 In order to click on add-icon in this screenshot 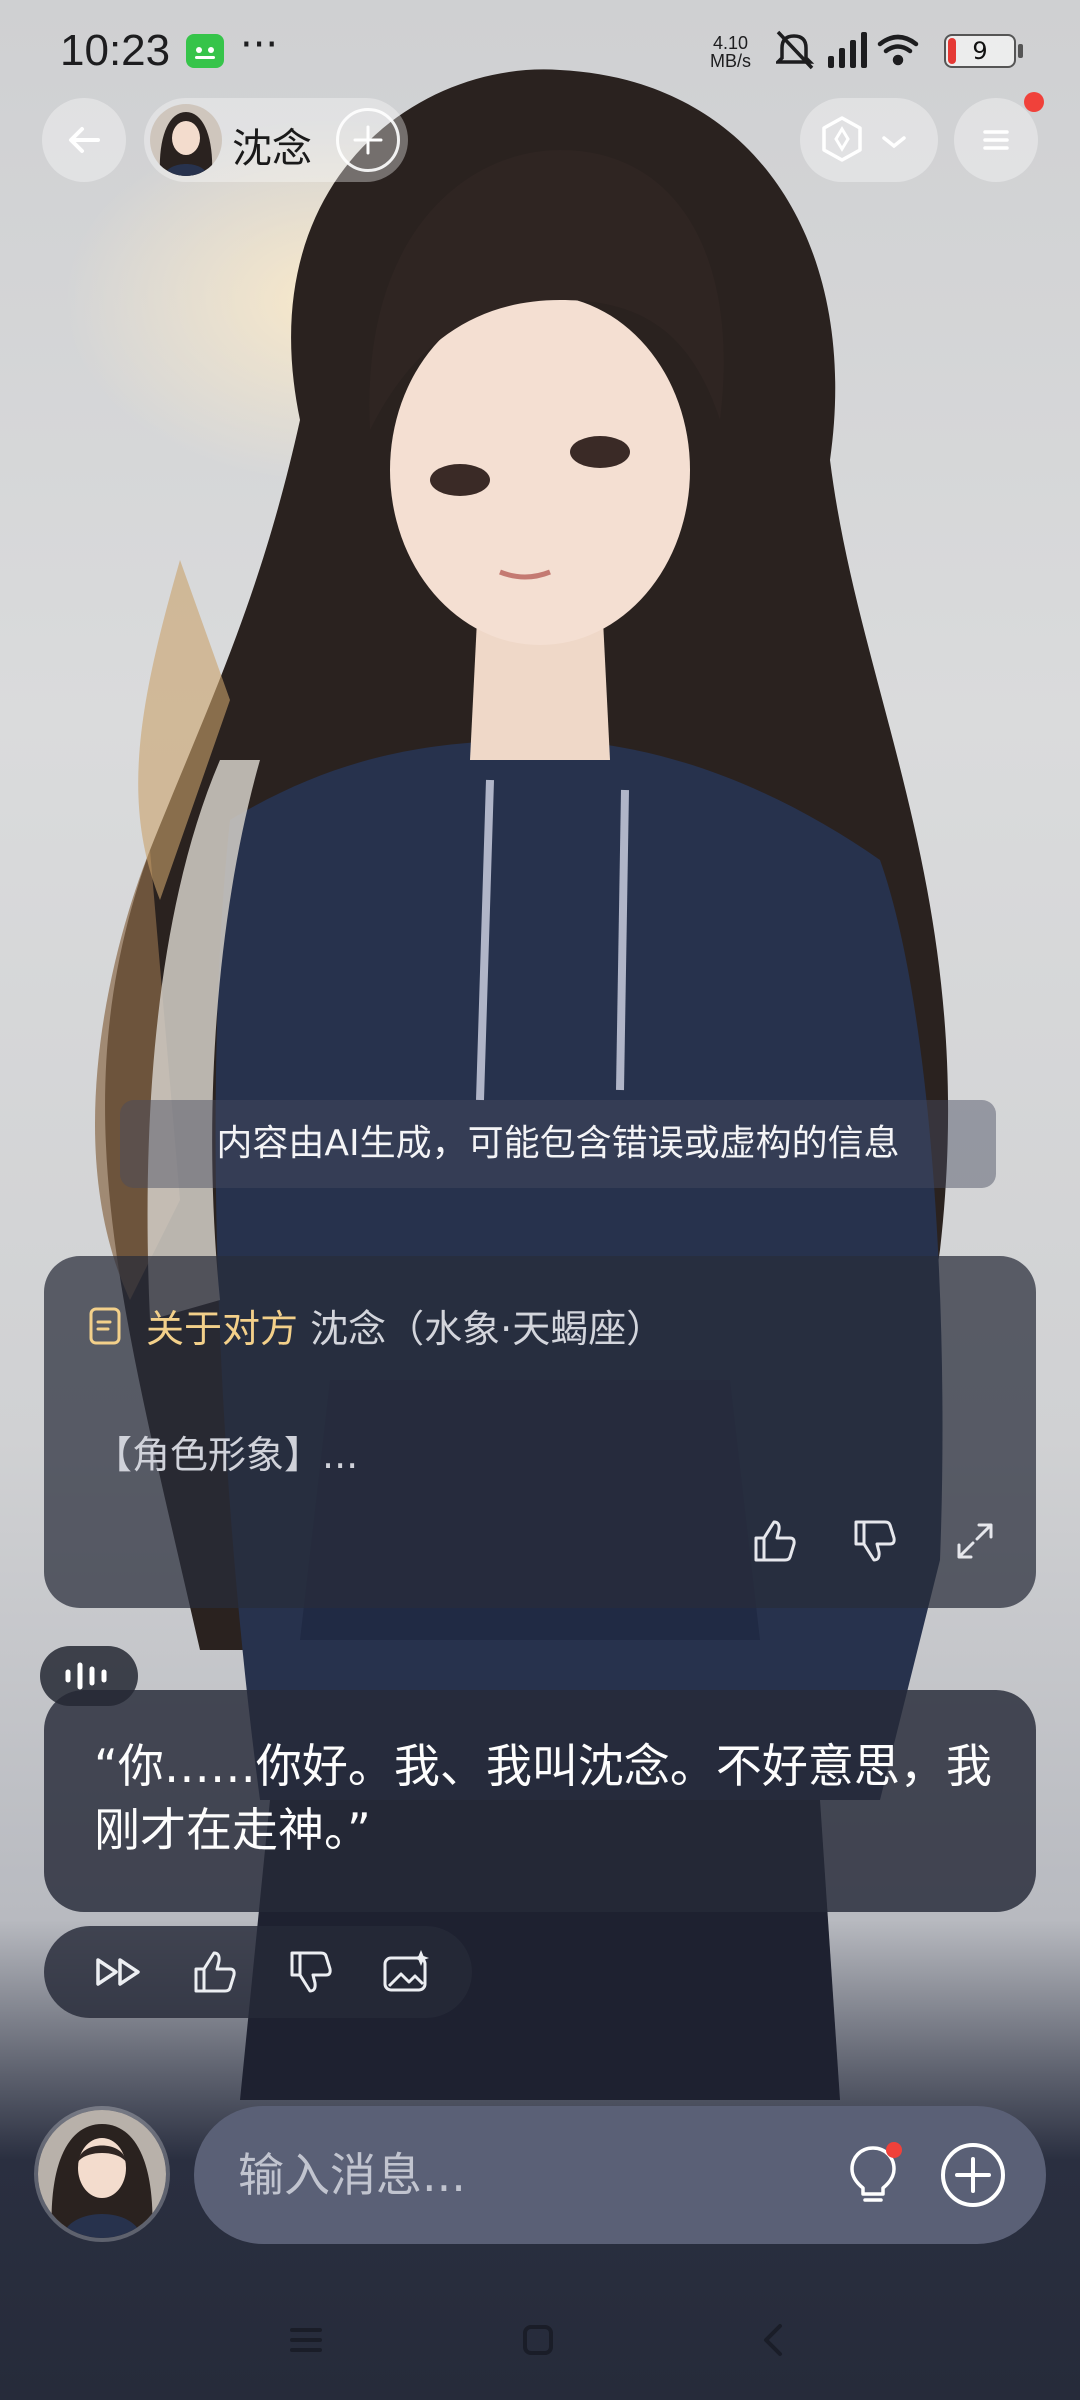, I will do `click(368, 140)`.